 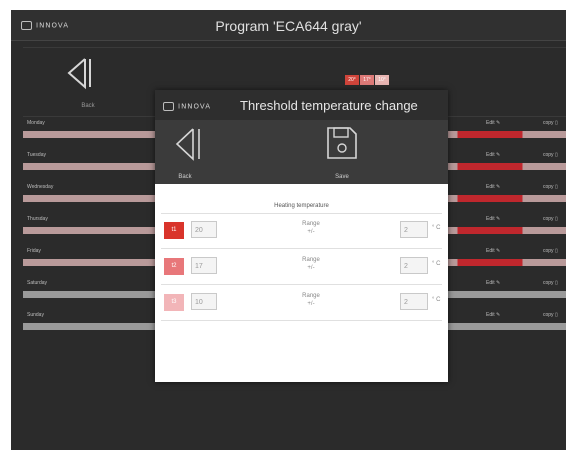 What do you see at coordinates (342, 177) in the screenshot?
I see `save-label: Save` at bounding box center [342, 177].